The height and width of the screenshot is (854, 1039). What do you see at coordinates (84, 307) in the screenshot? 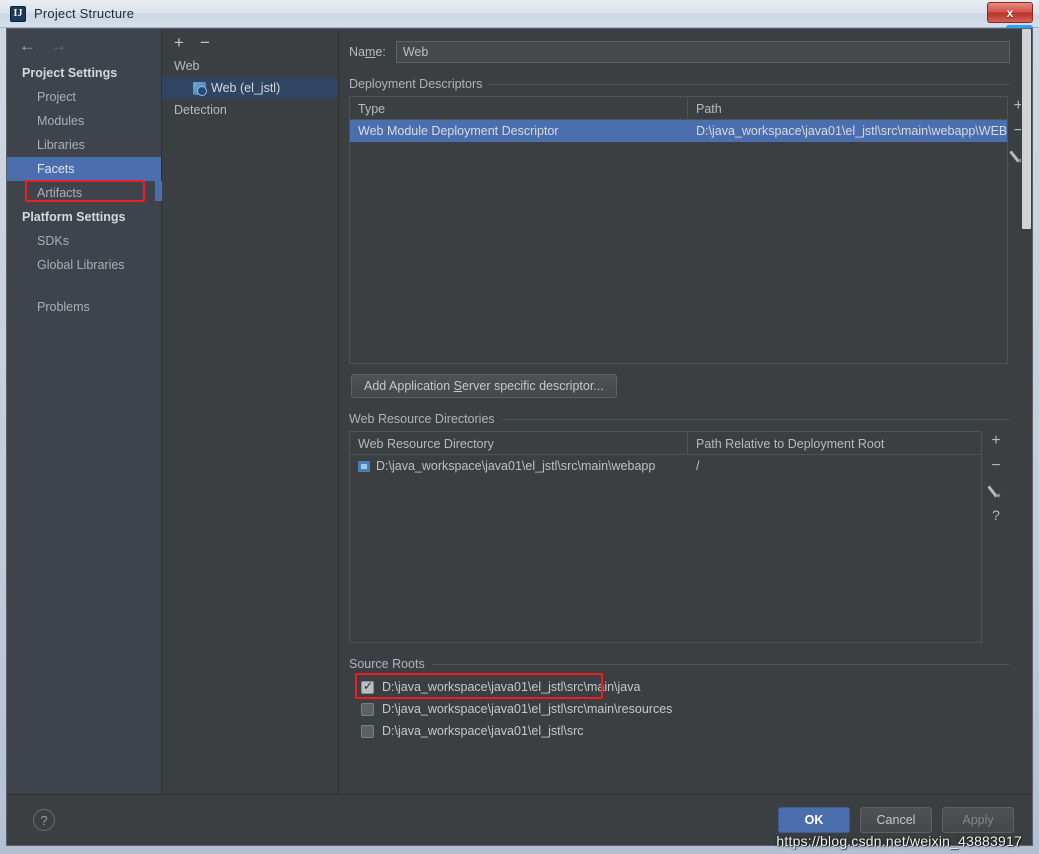
I see `sidebar-item-problems: Problems` at bounding box center [84, 307].